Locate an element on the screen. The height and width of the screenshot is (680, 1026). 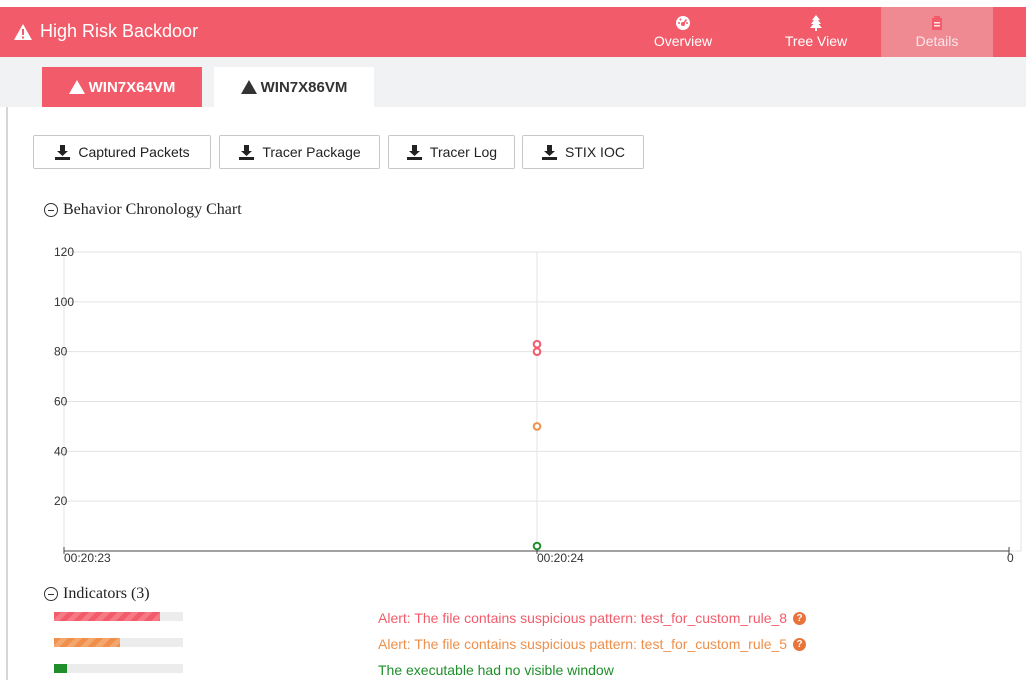
nav-details: Details is located at coordinates (937, 32).